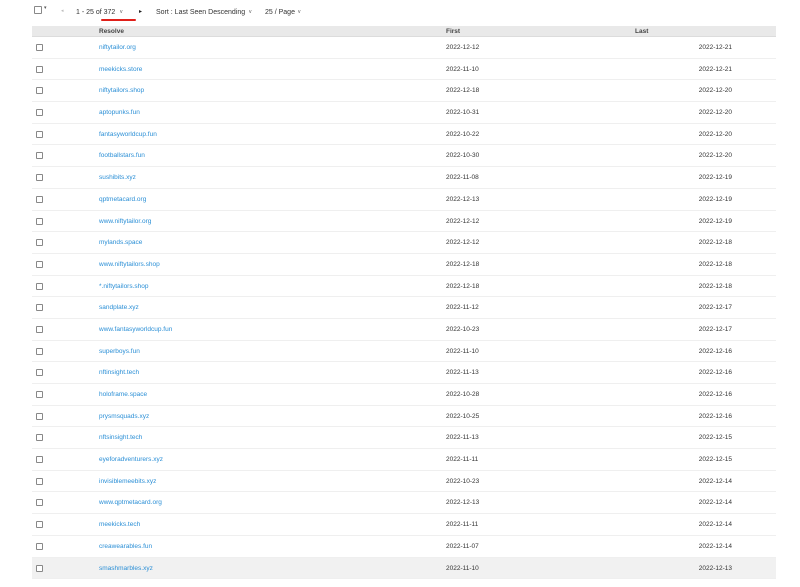 The width and height of the screenshot is (800, 587). I want to click on table-row: superboys.fun 2022-11-10 2022-12-16, so click(404, 352).